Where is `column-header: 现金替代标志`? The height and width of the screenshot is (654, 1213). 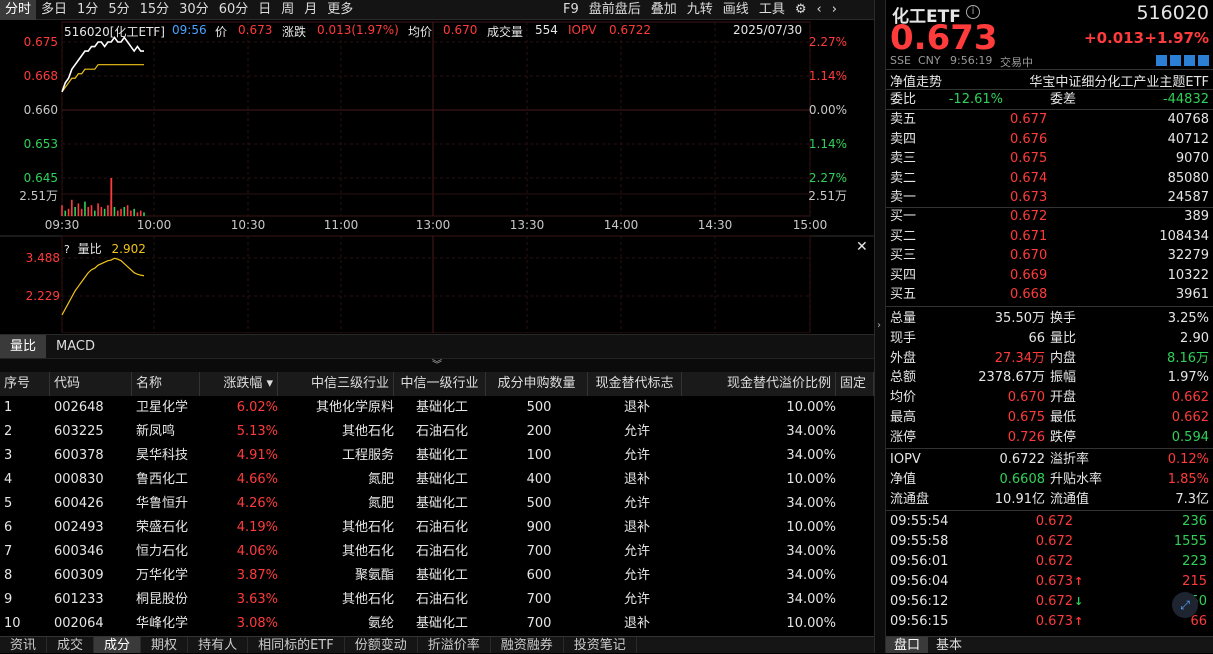 column-header: 现金替代标志 is located at coordinates (637, 384).